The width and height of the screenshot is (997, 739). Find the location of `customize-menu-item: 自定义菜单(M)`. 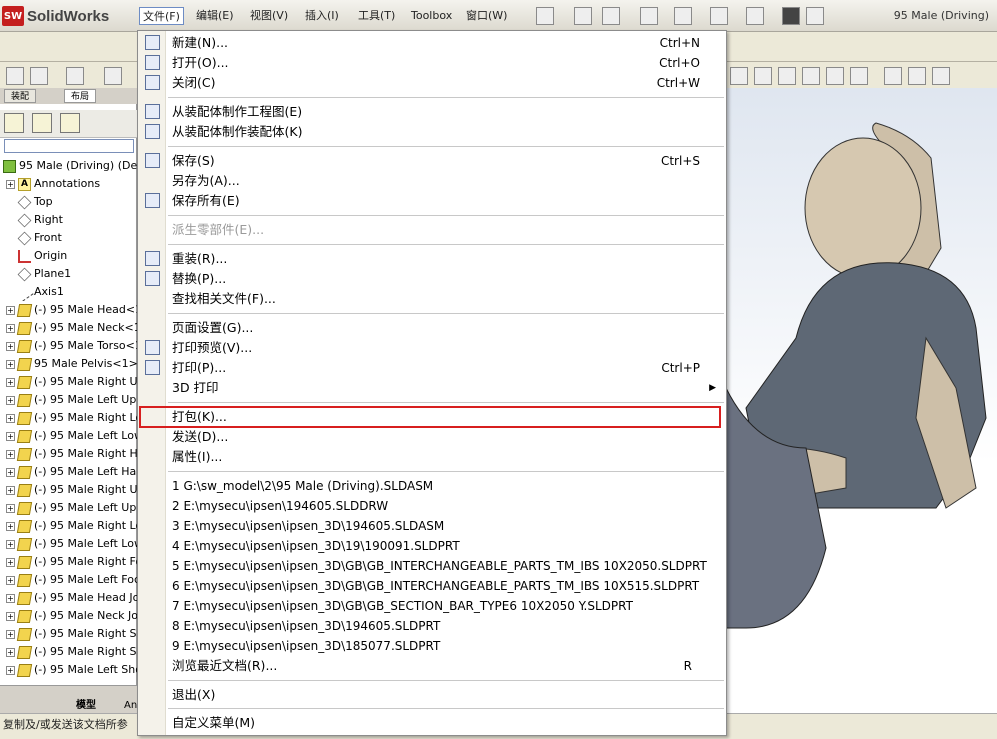

customize-menu-item: 自定义菜单(M) is located at coordinates (442, 723).